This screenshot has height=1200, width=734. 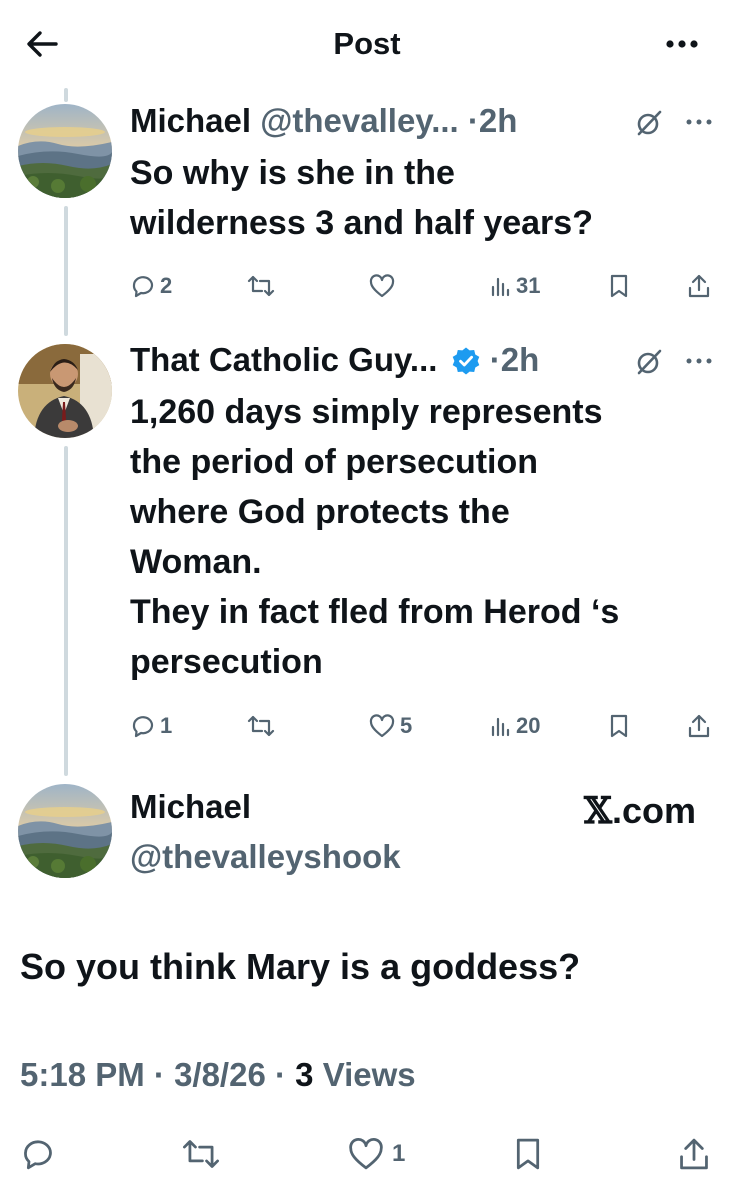 What do you see at coordinates (653, 810) in the screenshot?
I see `source-domain: .com` at bounding box center [653, 810].